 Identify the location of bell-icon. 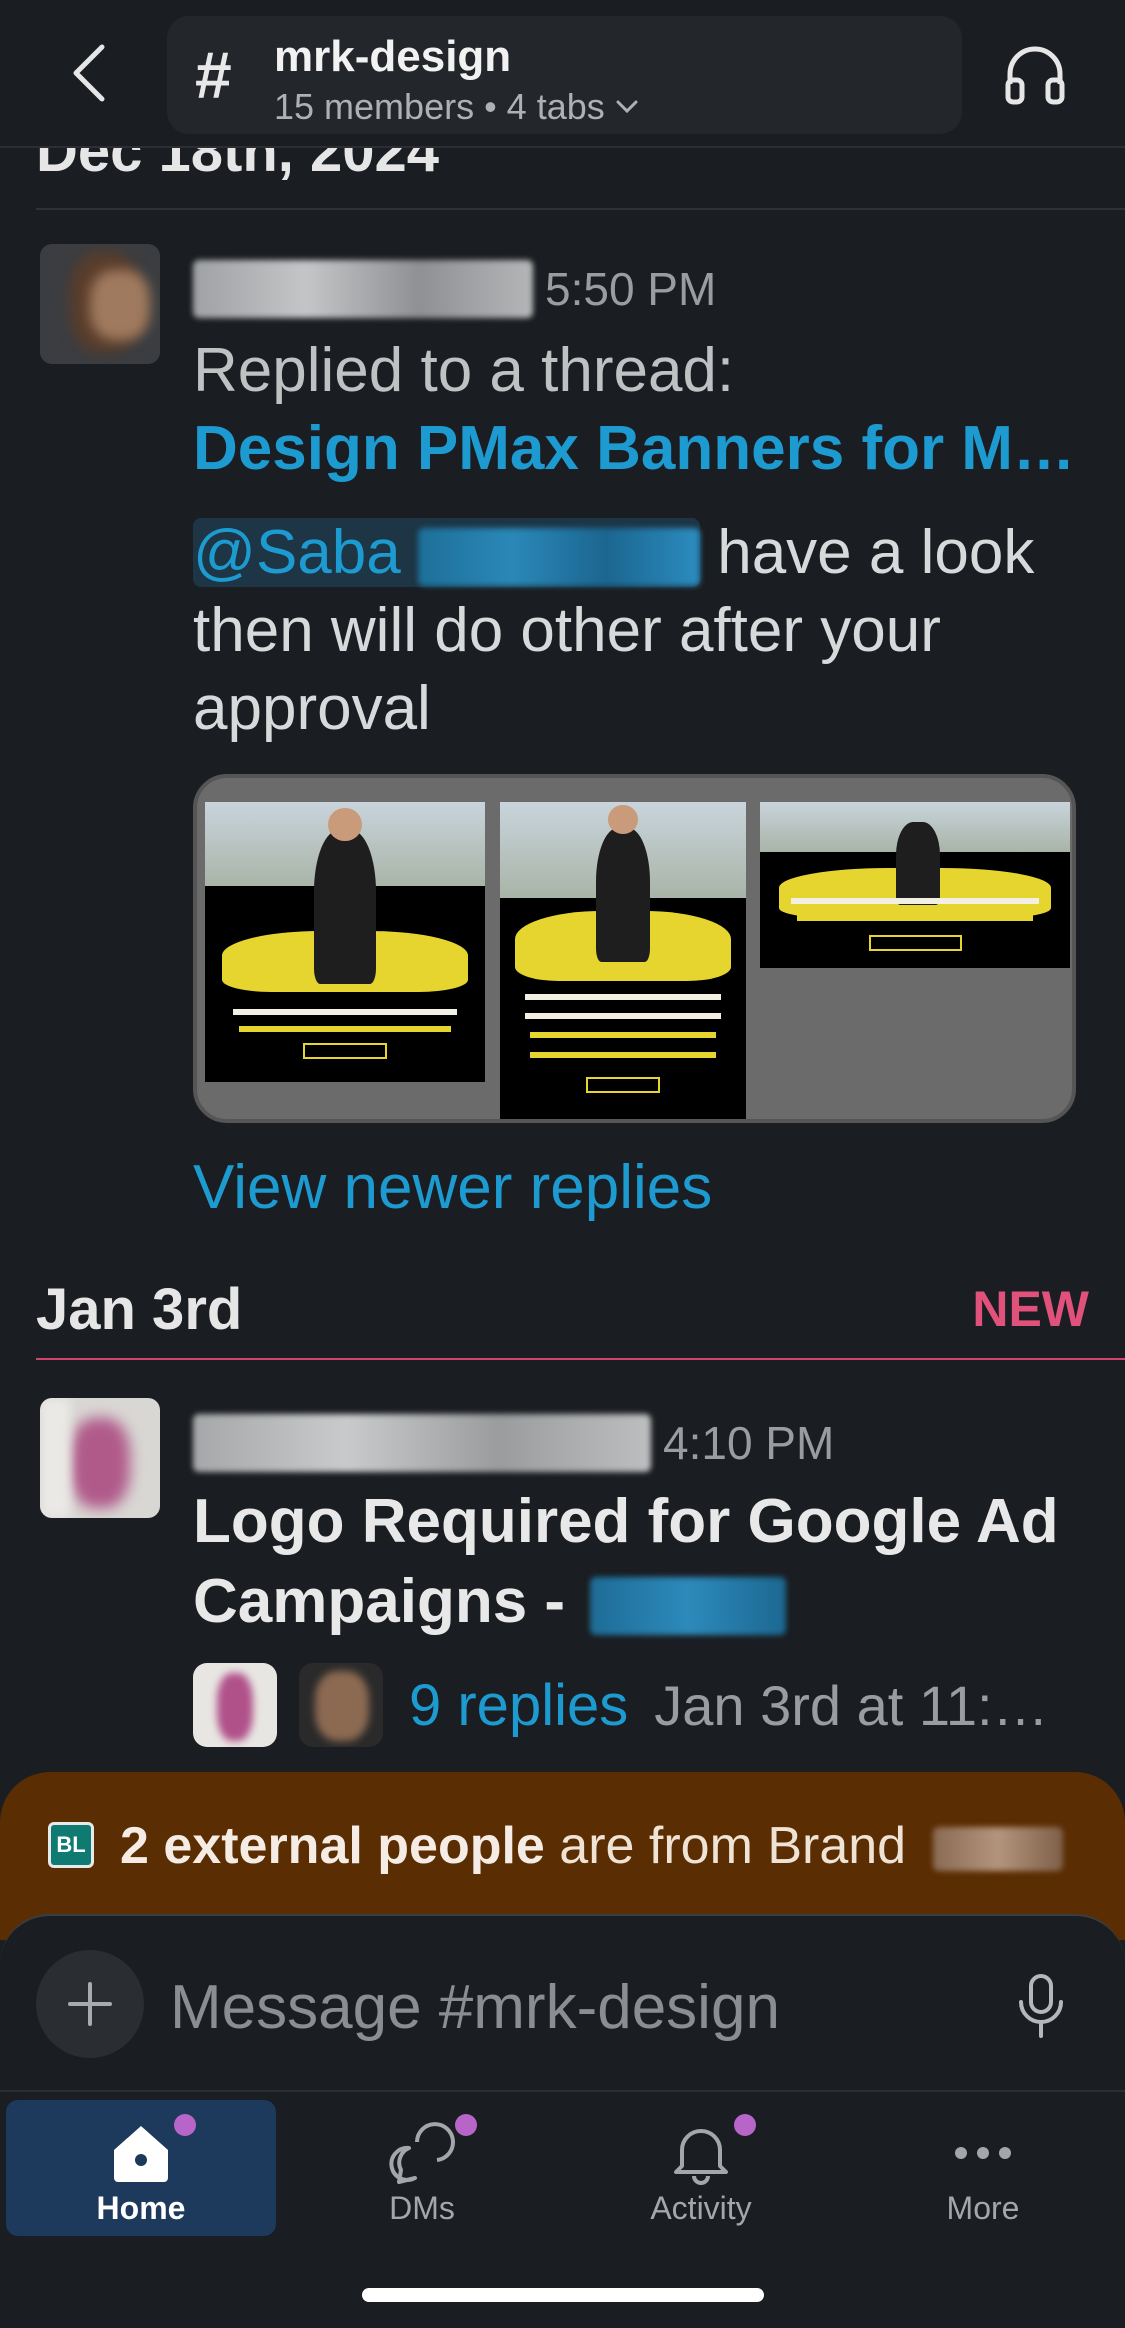
(701, 2157).